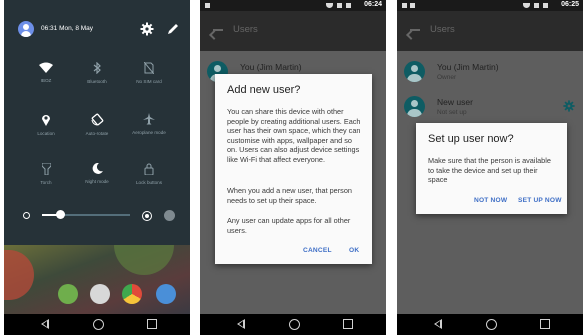 Image resolution: width=584 pixels, height=335 pixels. Describe the element at coordinates (46, 120) in the screenshot. I see `location-icon` at that location.